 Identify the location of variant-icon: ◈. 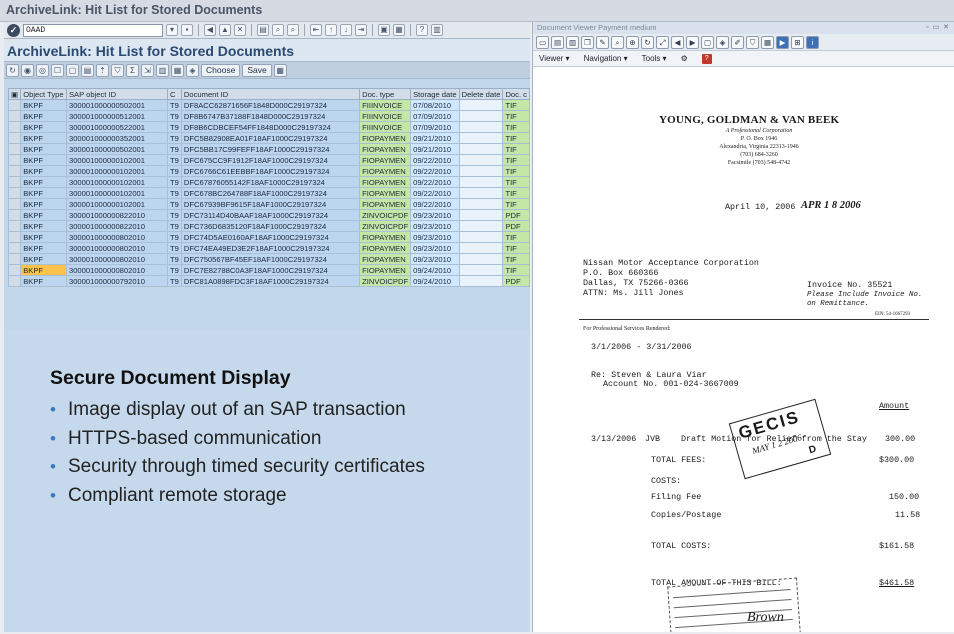
(192, 70).